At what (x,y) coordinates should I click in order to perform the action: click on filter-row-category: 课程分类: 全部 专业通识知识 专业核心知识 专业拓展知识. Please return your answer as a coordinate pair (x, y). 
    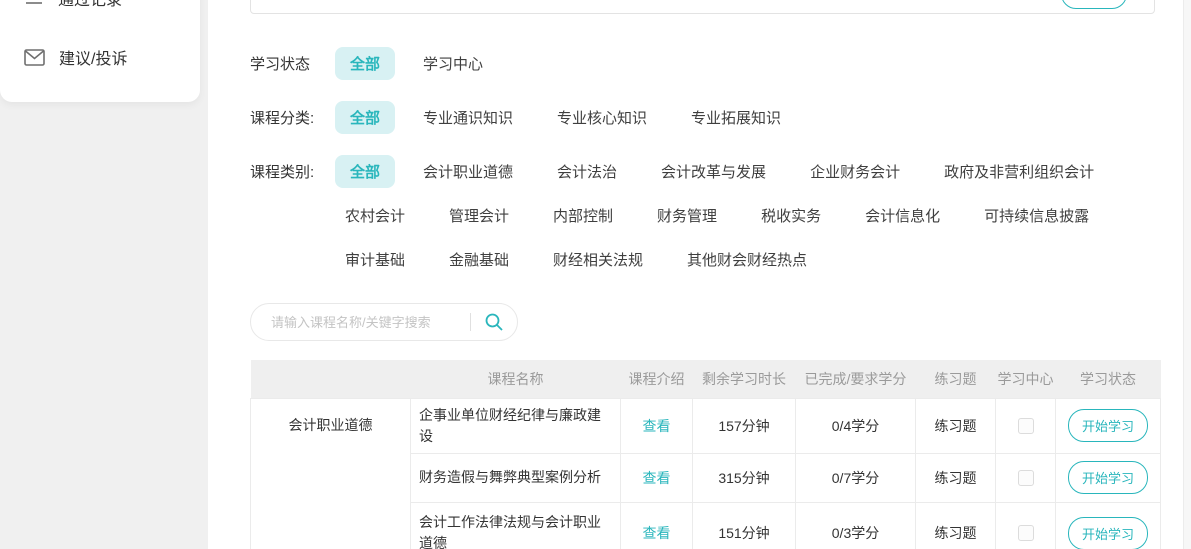
    Looking at the image, I should click on (515, 117).